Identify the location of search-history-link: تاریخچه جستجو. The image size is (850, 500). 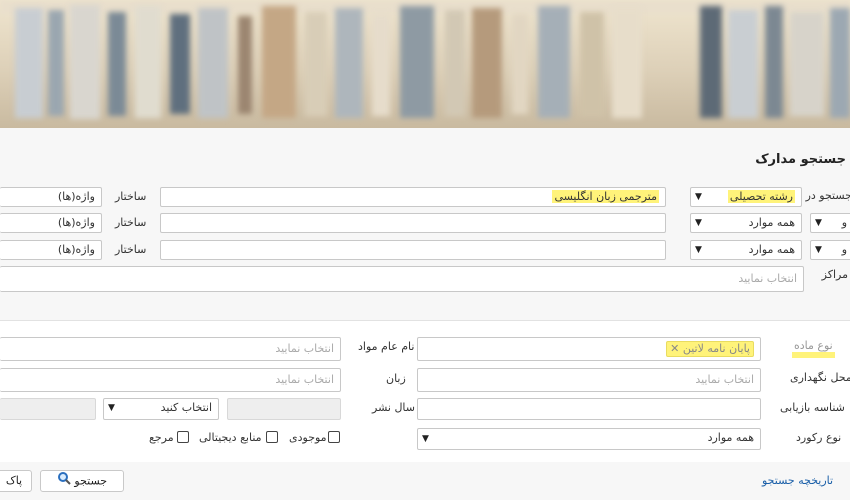
(797, 480).